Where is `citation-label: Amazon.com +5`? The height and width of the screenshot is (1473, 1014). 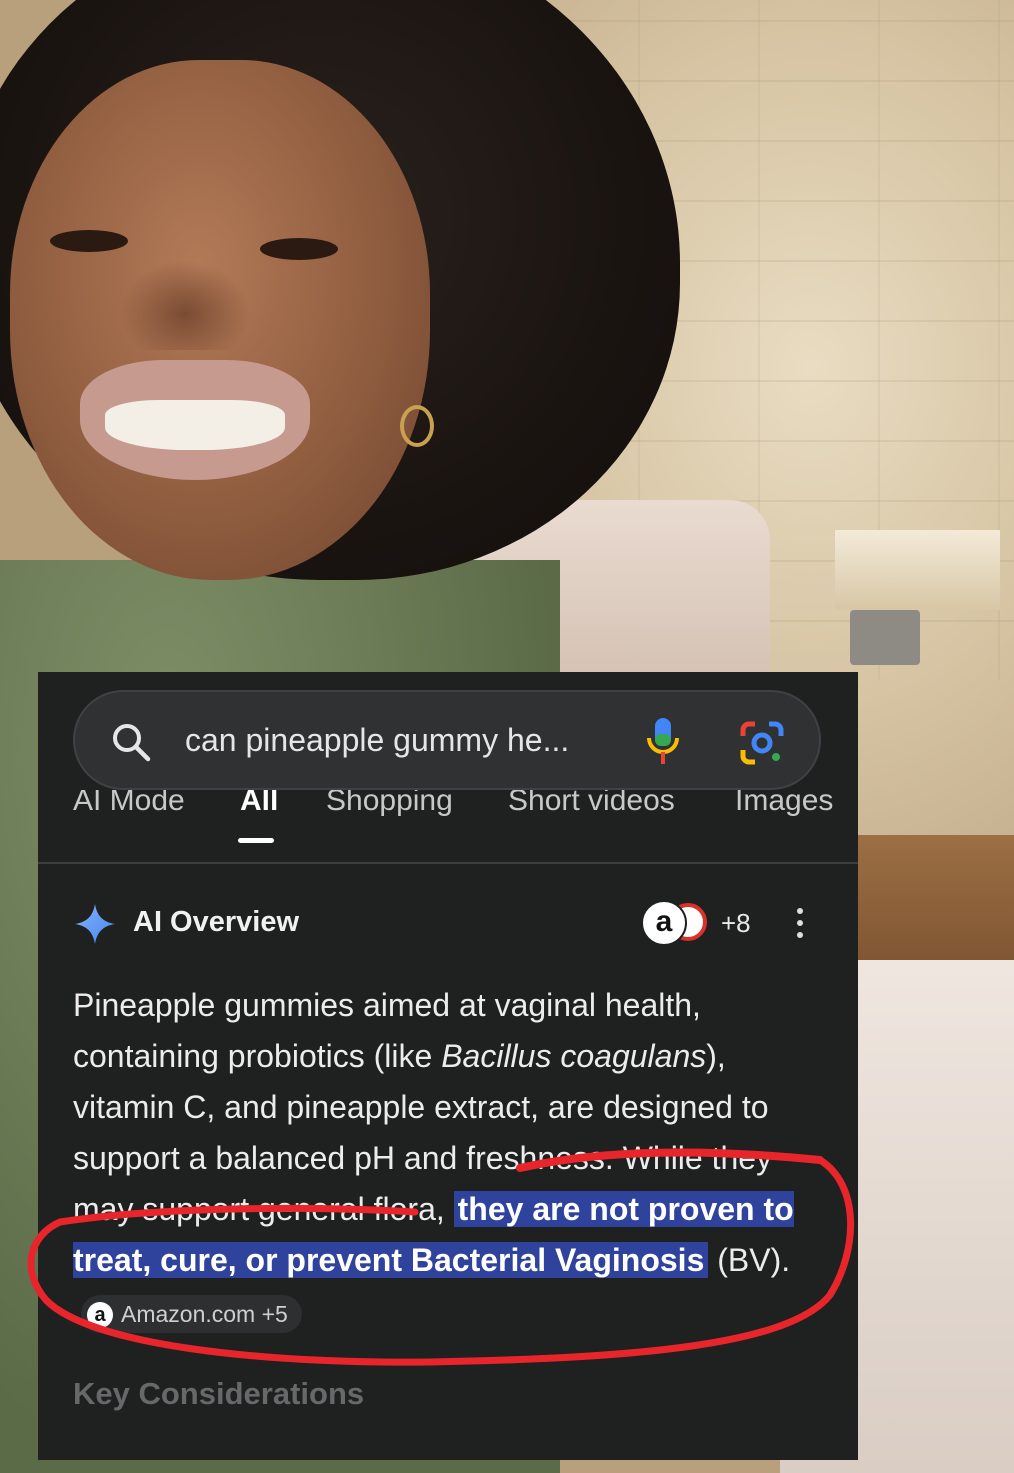
citation-label: Amazon.com +5 is located at coordinates (204, 1313).